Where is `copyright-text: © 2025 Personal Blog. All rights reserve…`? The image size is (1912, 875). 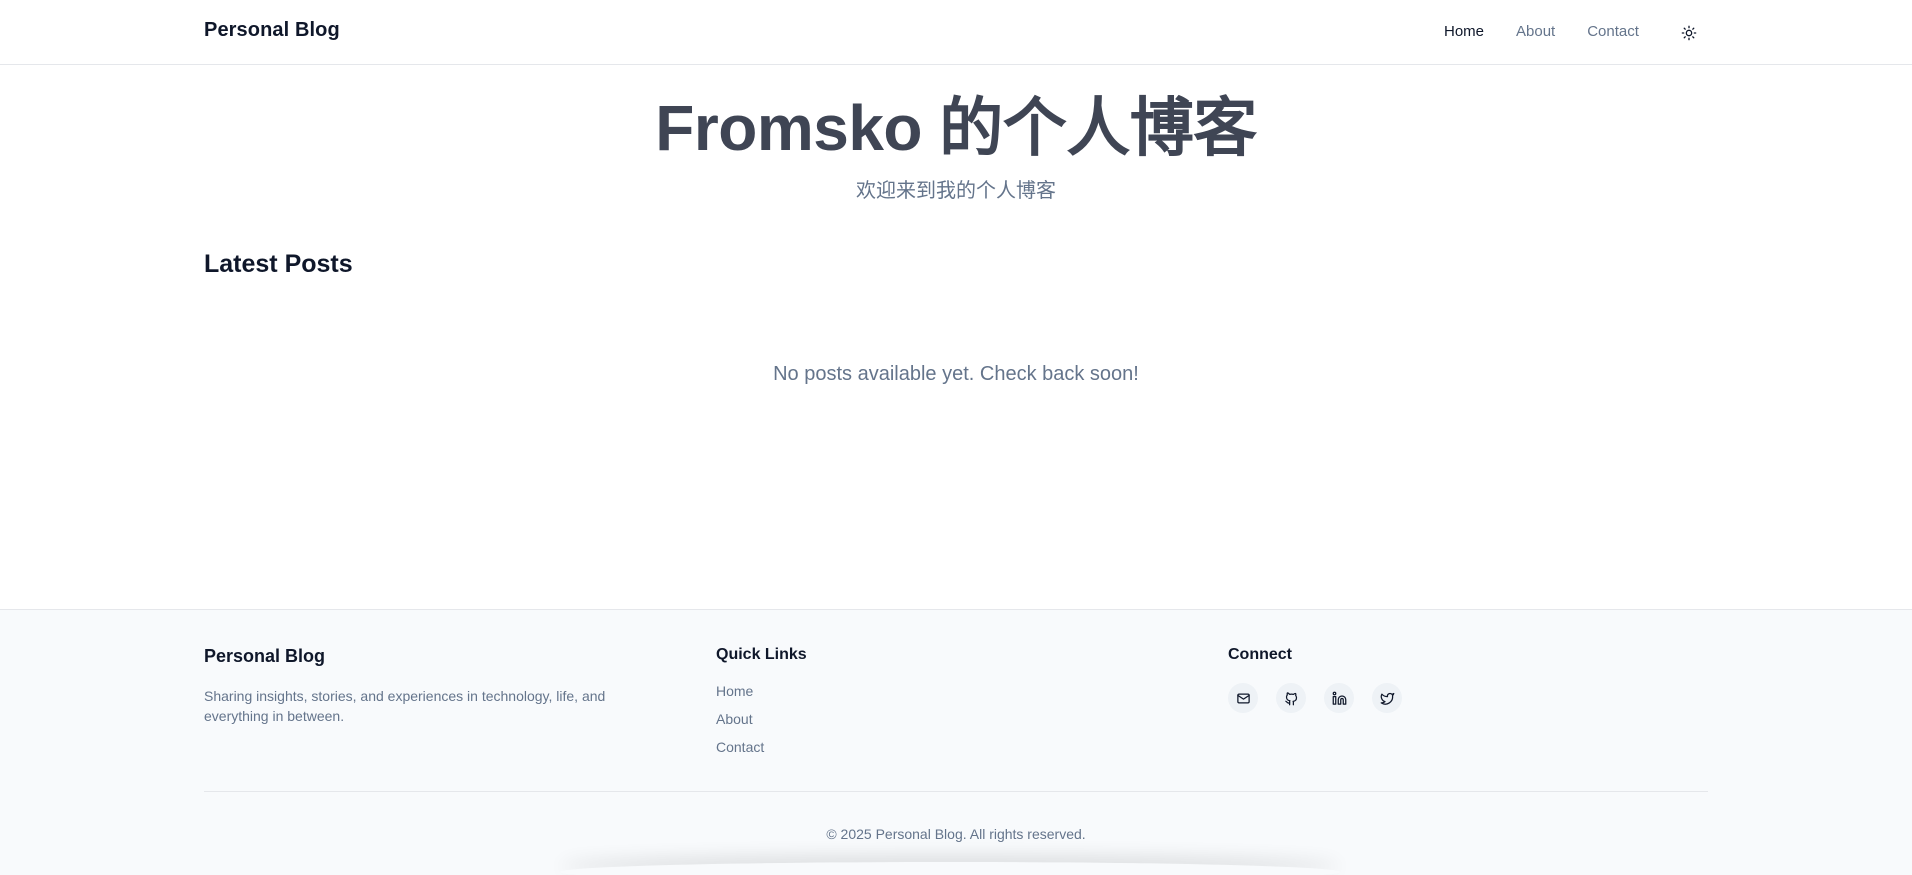
copyright-text: © 2025 Personal Blog. All rights reserve… is located at coordinates (956, 834).